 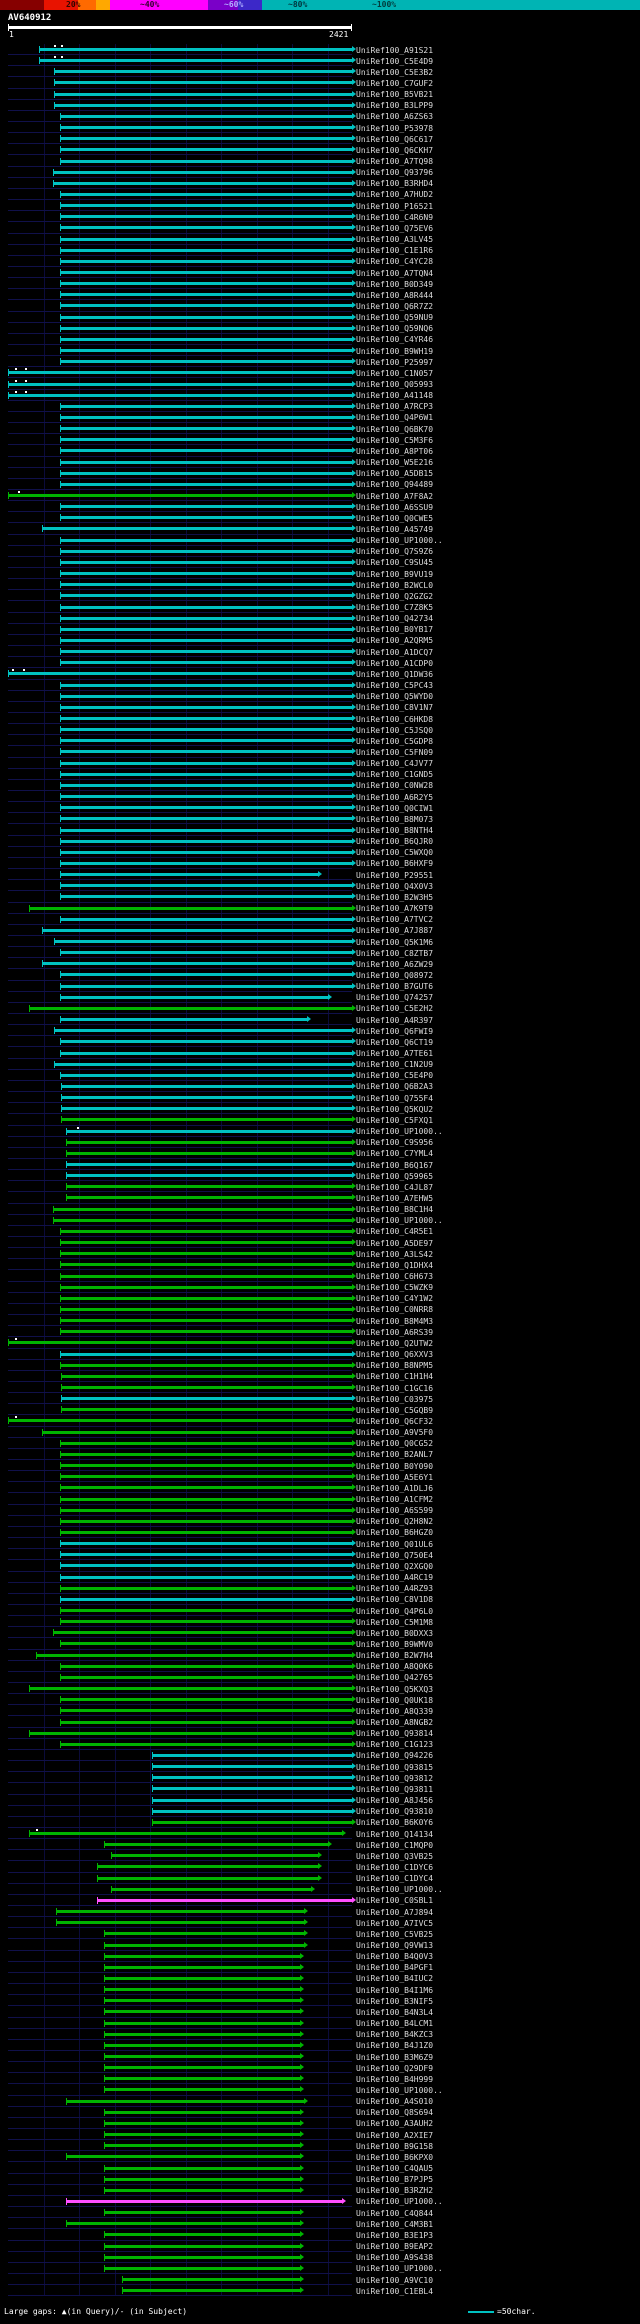 What do you see at coordinates (394, 2235) in the screenshot?
I see `hit-label: UniRef100_B3E1P3` at bounding box center [394, 2235].